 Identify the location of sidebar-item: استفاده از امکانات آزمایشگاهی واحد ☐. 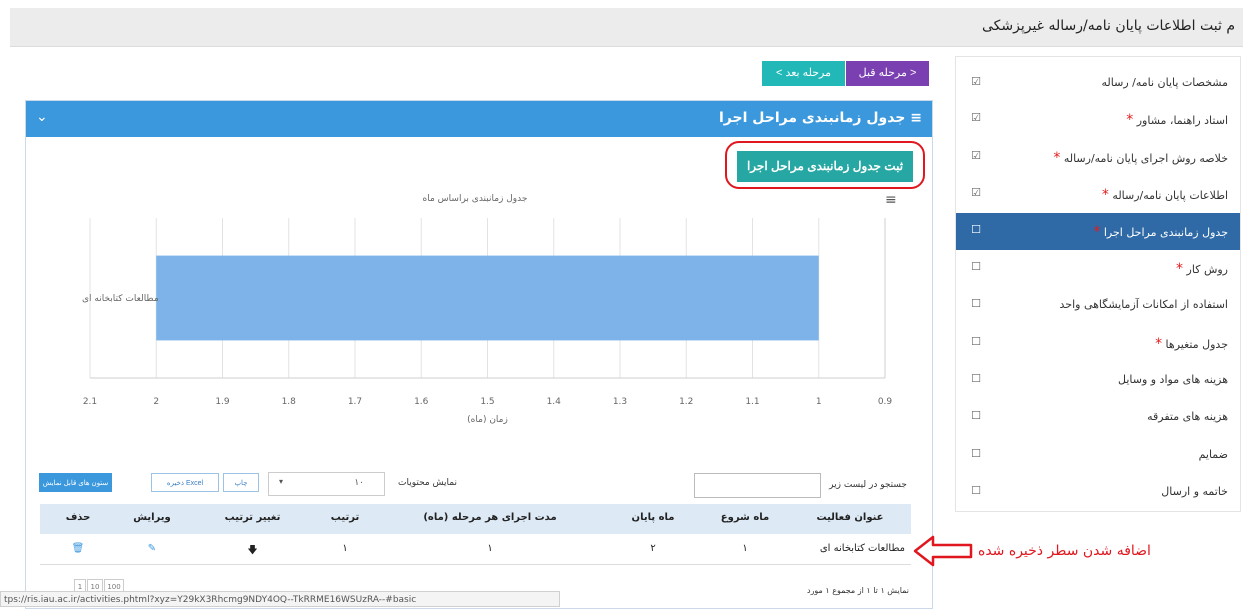
(1098, 305).